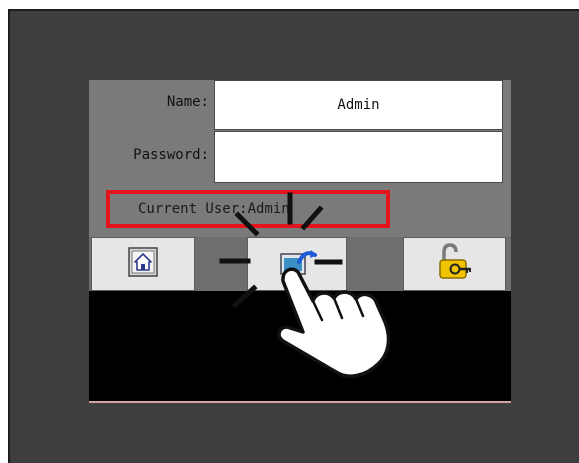 This screenshot has height=463, width=579. I want to click on tap-gesture-overlay, so click(305, 285).